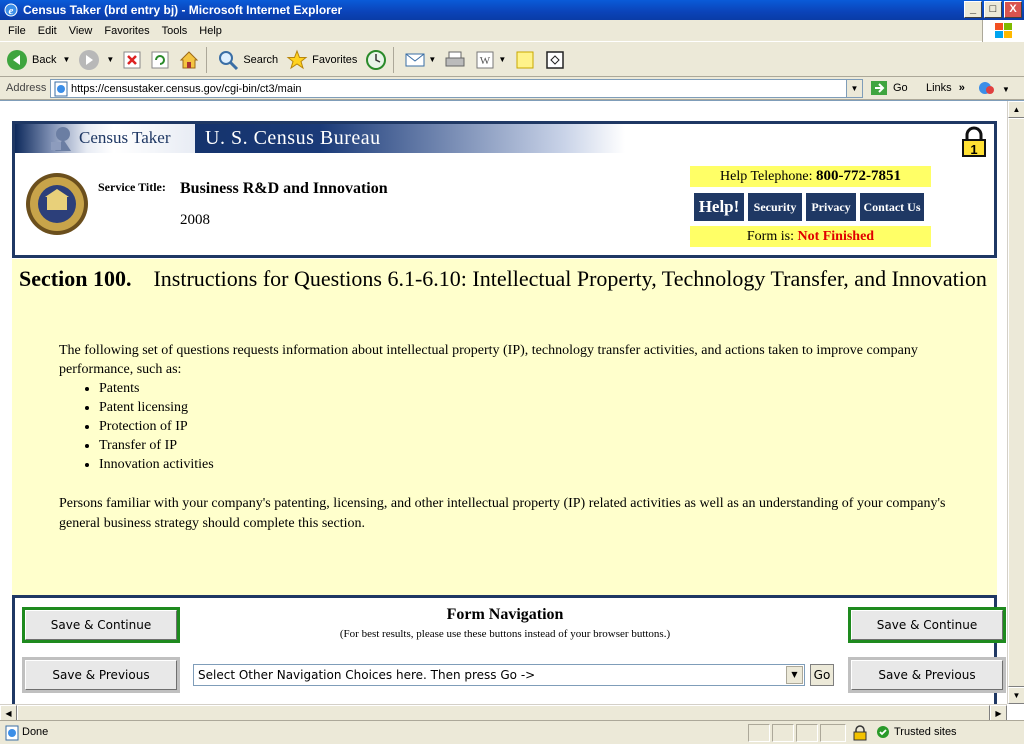  I want to click on address-label: Address, so click(26, 88).